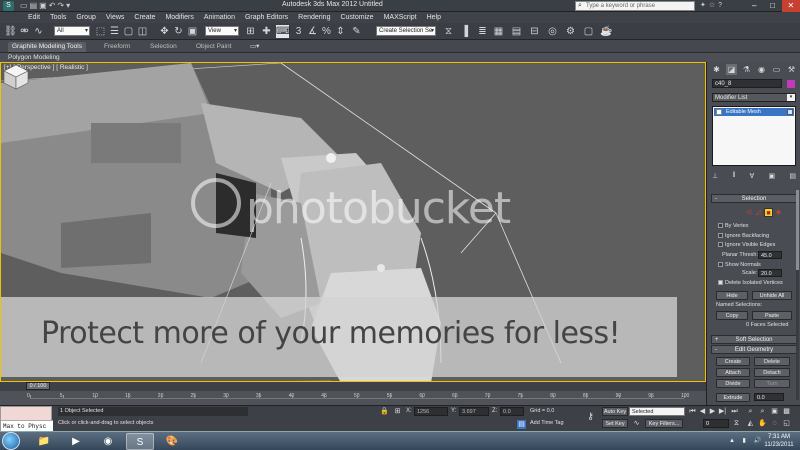 Image resolution: width=800 pixels, height=450 pixels. I want to click on paint-icon: 🎨, so click(172, 441).